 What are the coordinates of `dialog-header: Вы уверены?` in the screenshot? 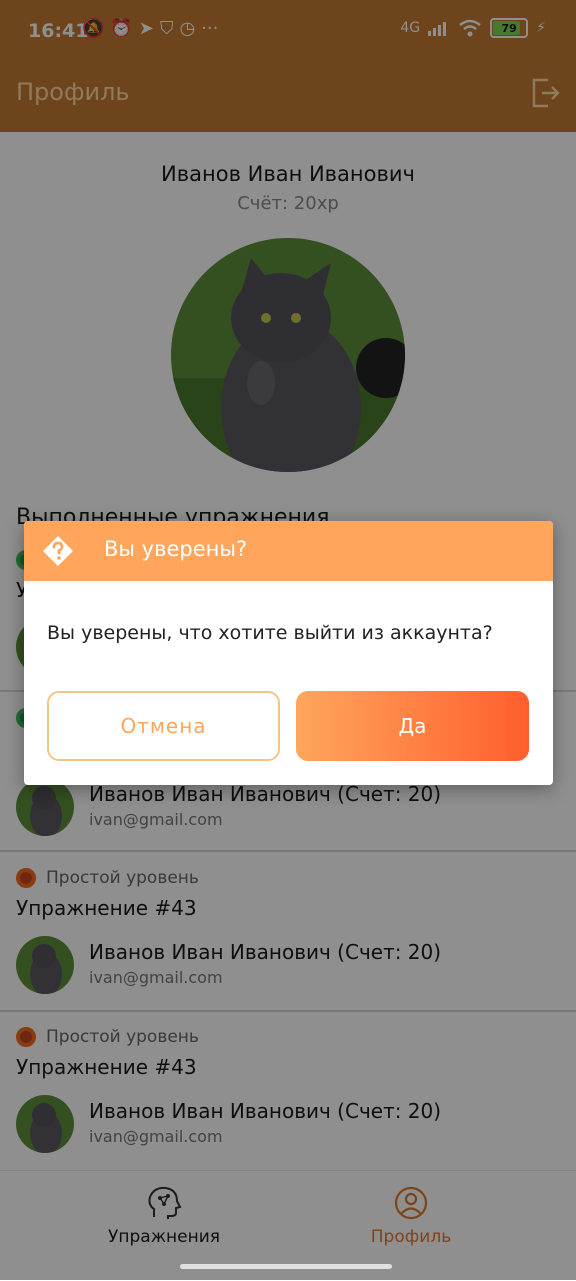 It's located at (288, 551).